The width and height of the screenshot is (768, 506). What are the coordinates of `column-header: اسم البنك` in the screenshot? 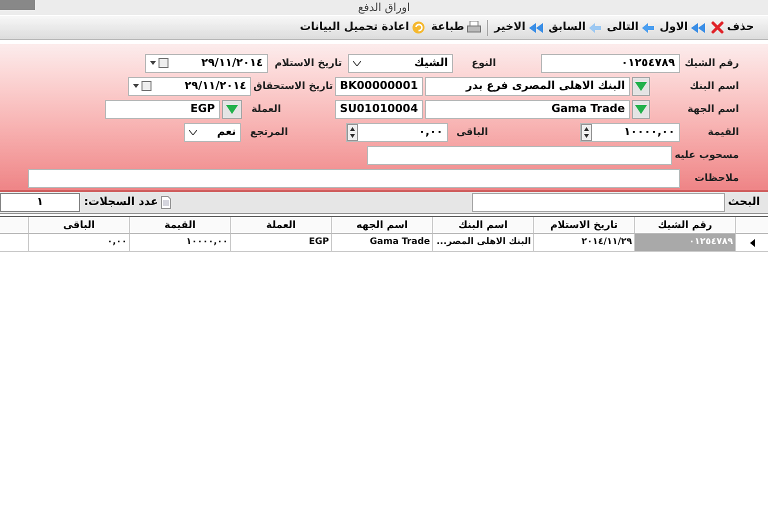 It's located at (482, 225).